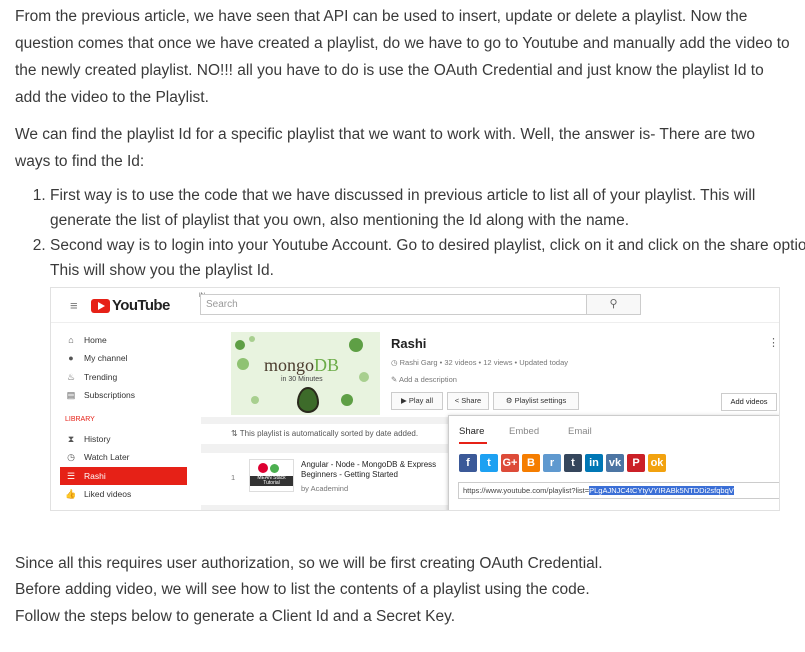 The image size is (805, 652). What do you see at coordinates (71, 340) in the screenshot?
I see `home-icon: ⌂` at bounding box center [71, 340].